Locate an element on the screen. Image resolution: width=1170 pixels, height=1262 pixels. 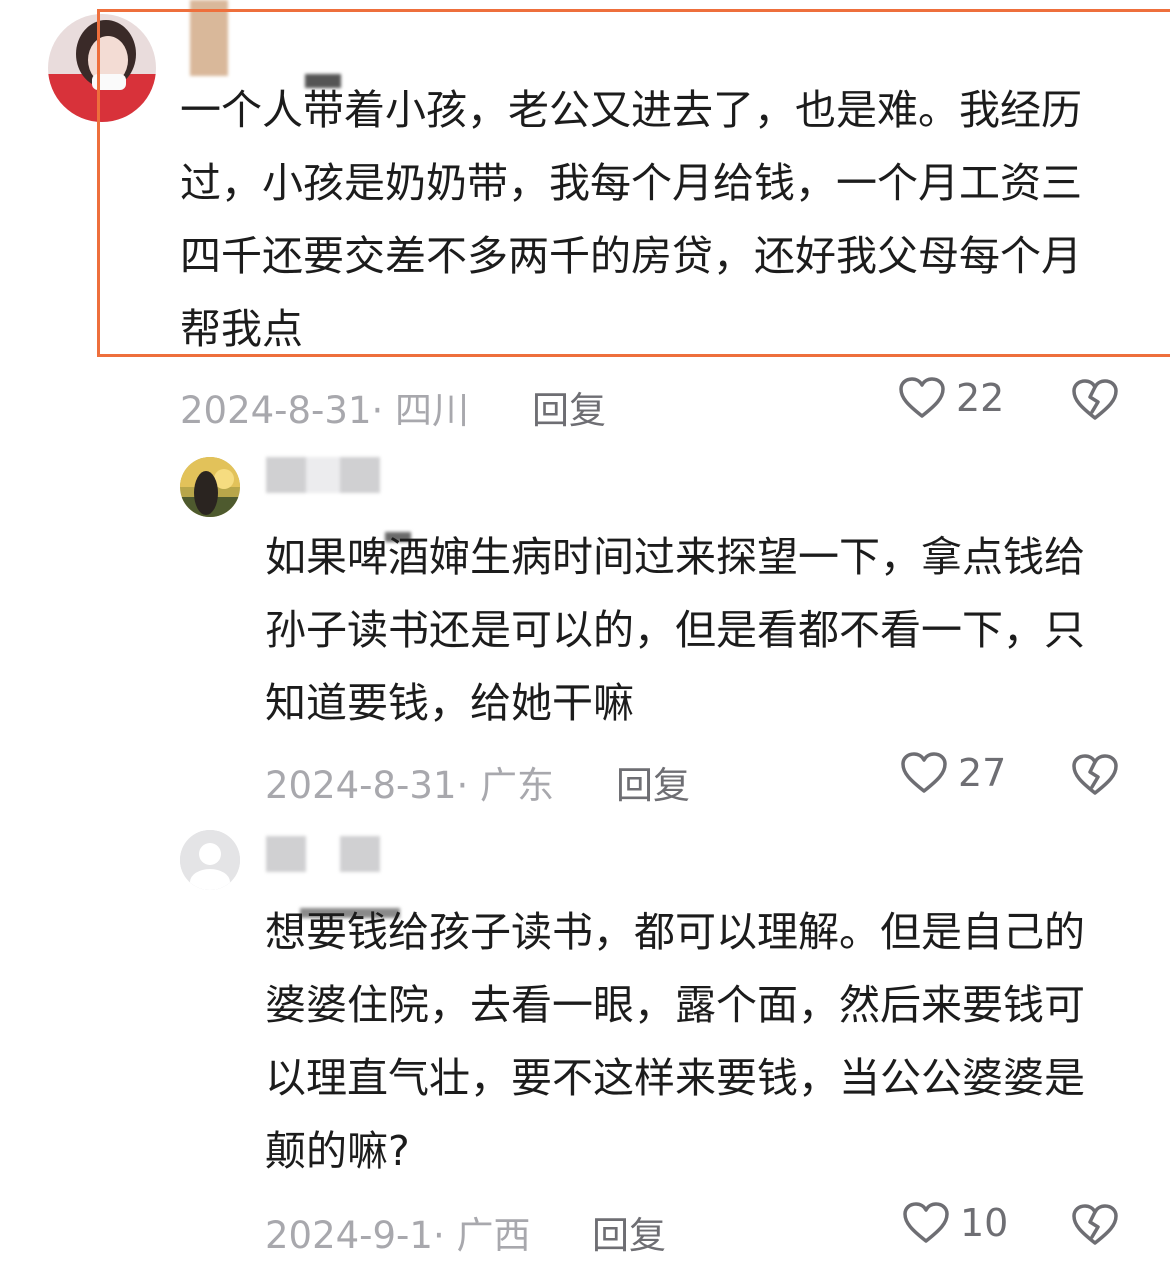
reply-2-like-count: 10 is located at coordinates (984, 1223).